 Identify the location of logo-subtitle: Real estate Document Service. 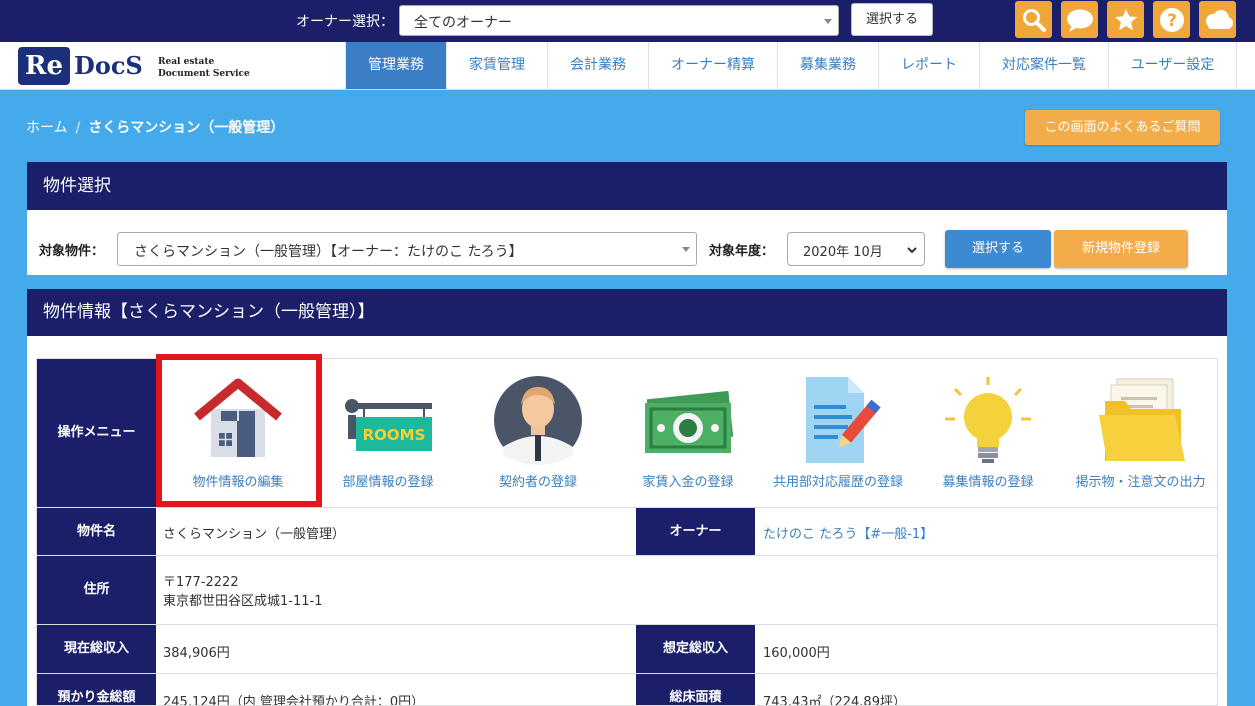
(204, 68).